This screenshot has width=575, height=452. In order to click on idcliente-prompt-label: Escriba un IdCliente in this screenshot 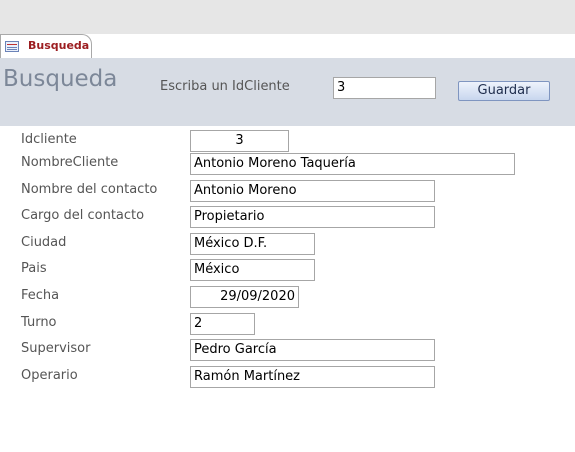, I will do `click(225, 86)`.